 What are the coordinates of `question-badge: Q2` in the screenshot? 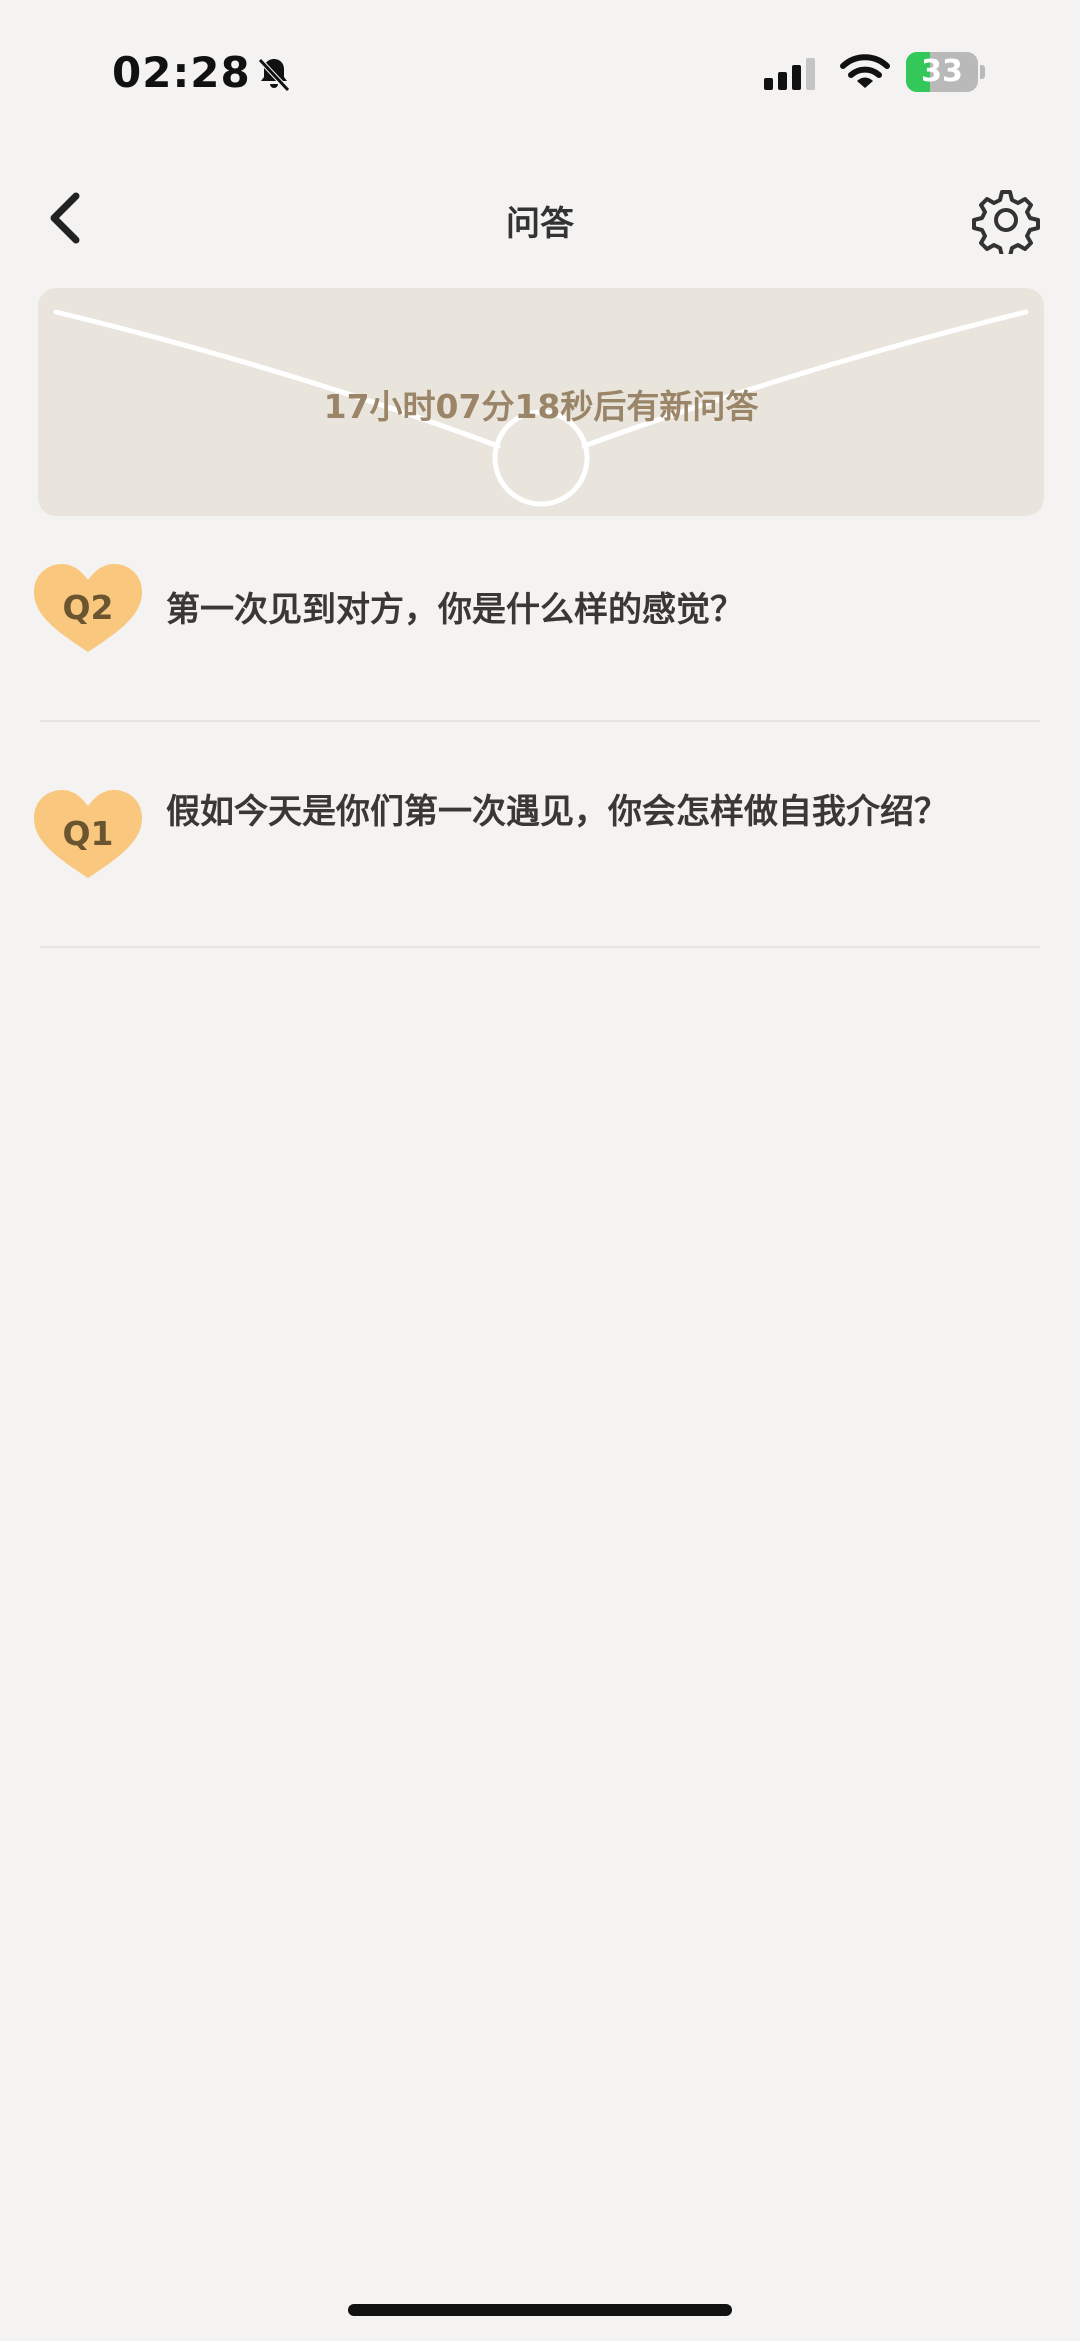 It's located at (88, 608).